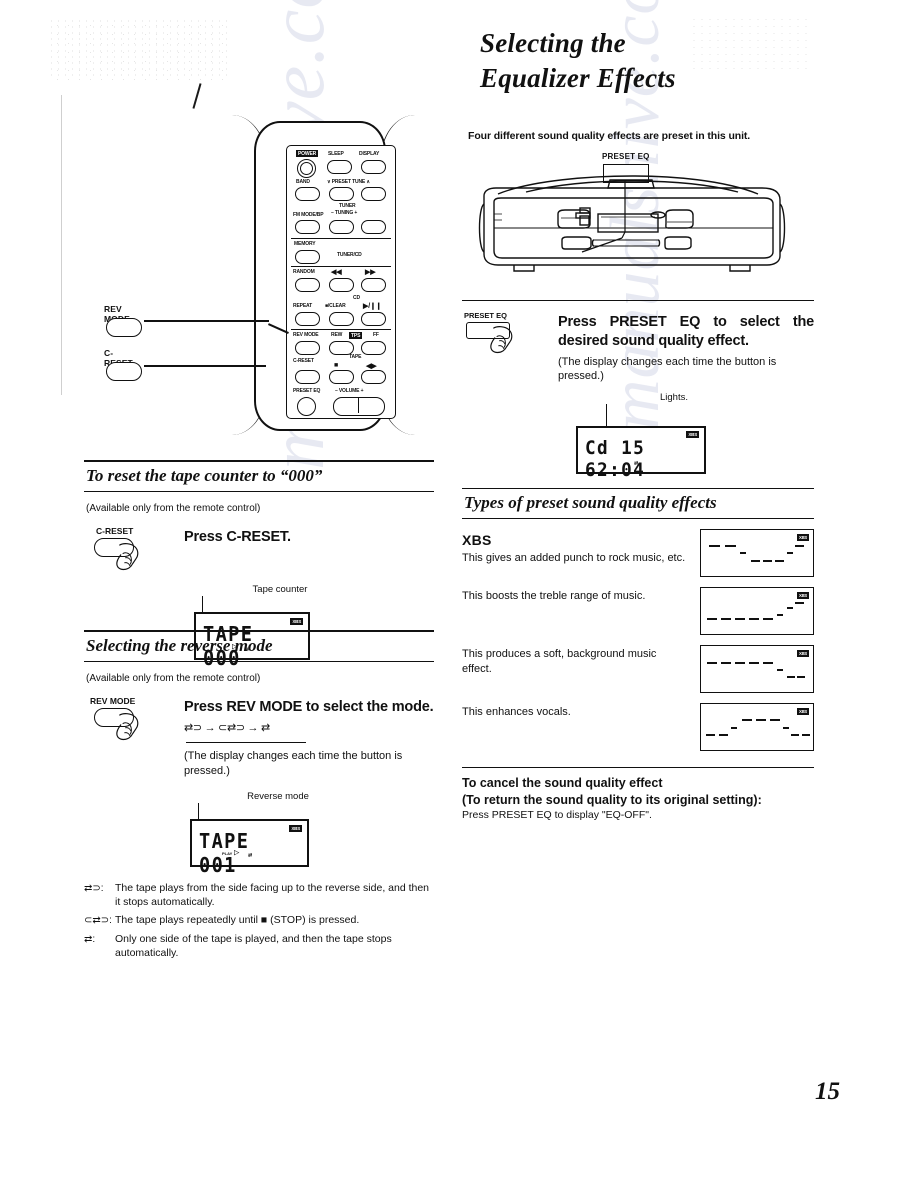  What do you see at coordinates (237, 852) in the screenshot?
I see `lcd-play-icon-2: ▷` at bounding box center [237, 852].